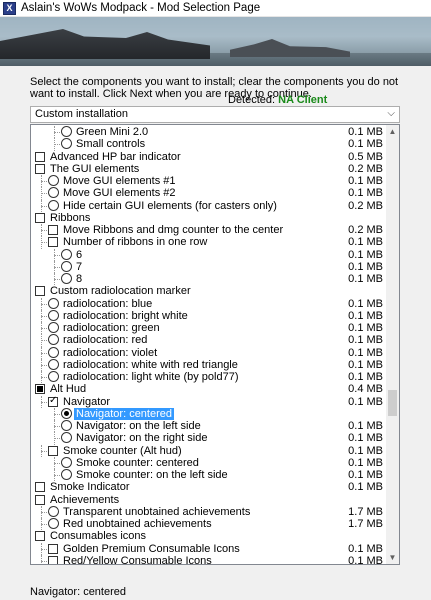  Describe the element at coordinates (209, 500) in the screenshot. I see `tree-item: Achievements` at that location.